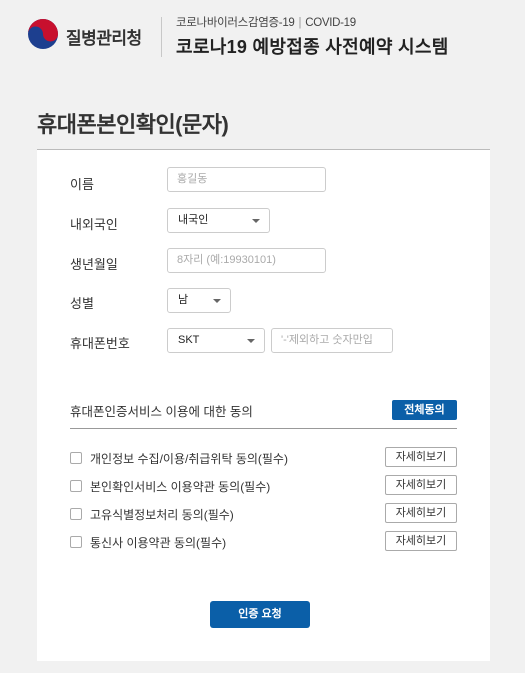 The width and height of the screenshot is (525, 673). I want to click on request-verification-button: 인증 요청, so click(260, 614).